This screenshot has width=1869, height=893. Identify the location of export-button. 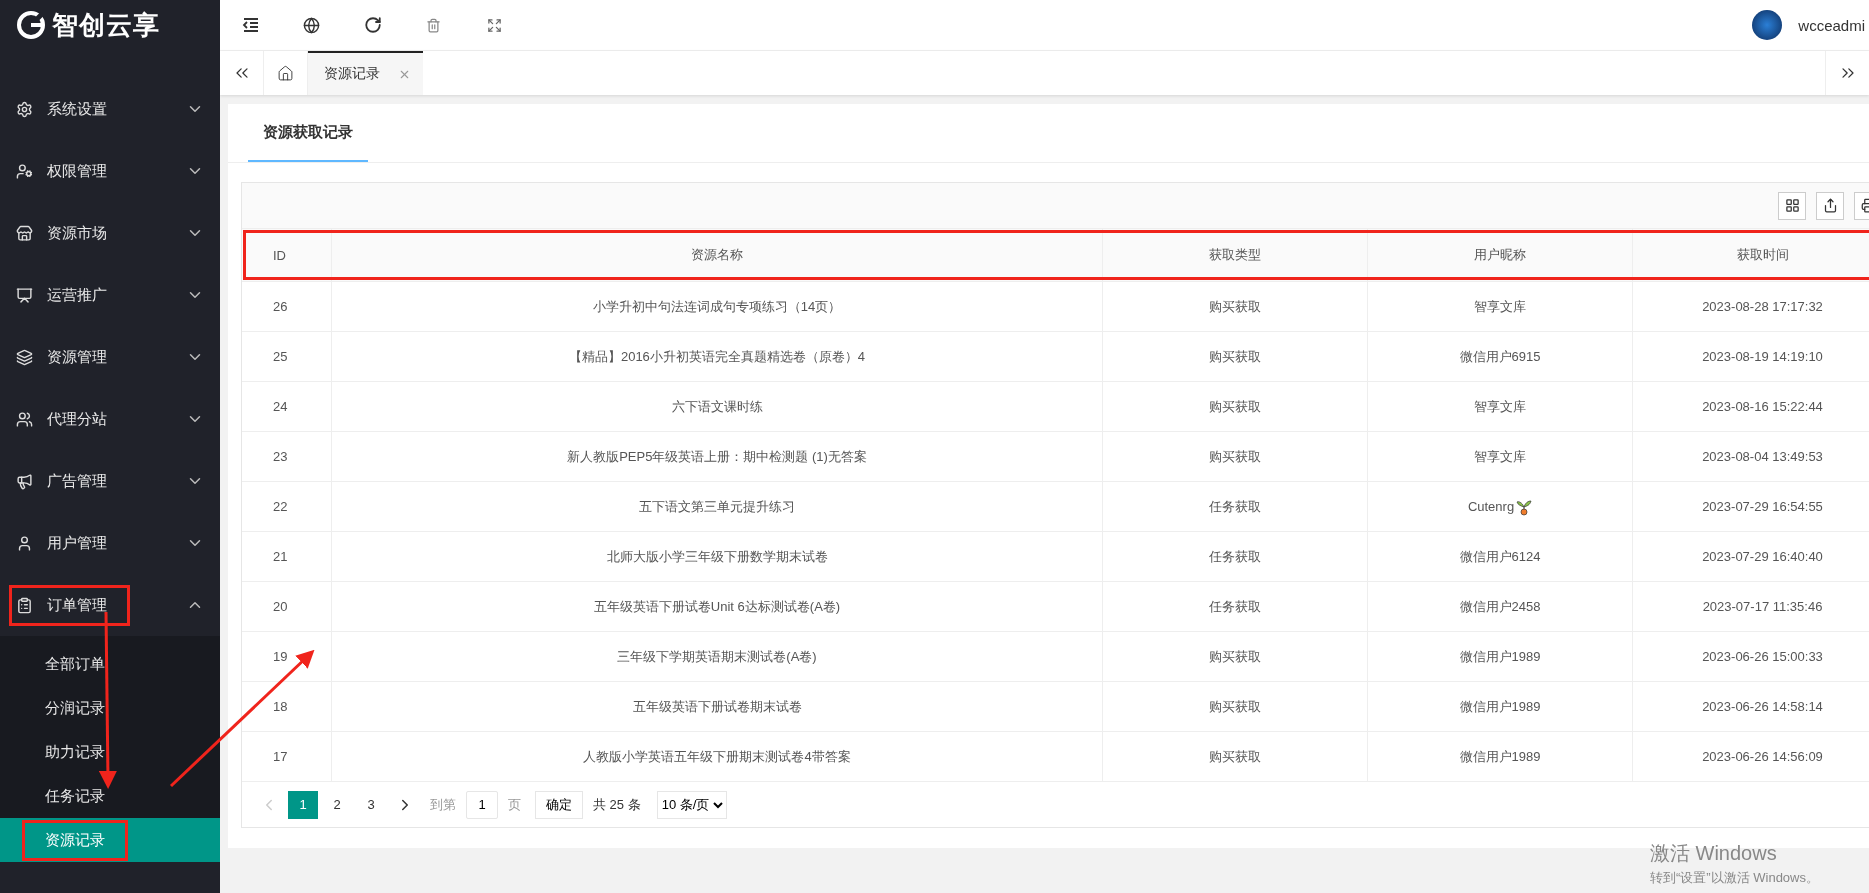
(1830, 205).